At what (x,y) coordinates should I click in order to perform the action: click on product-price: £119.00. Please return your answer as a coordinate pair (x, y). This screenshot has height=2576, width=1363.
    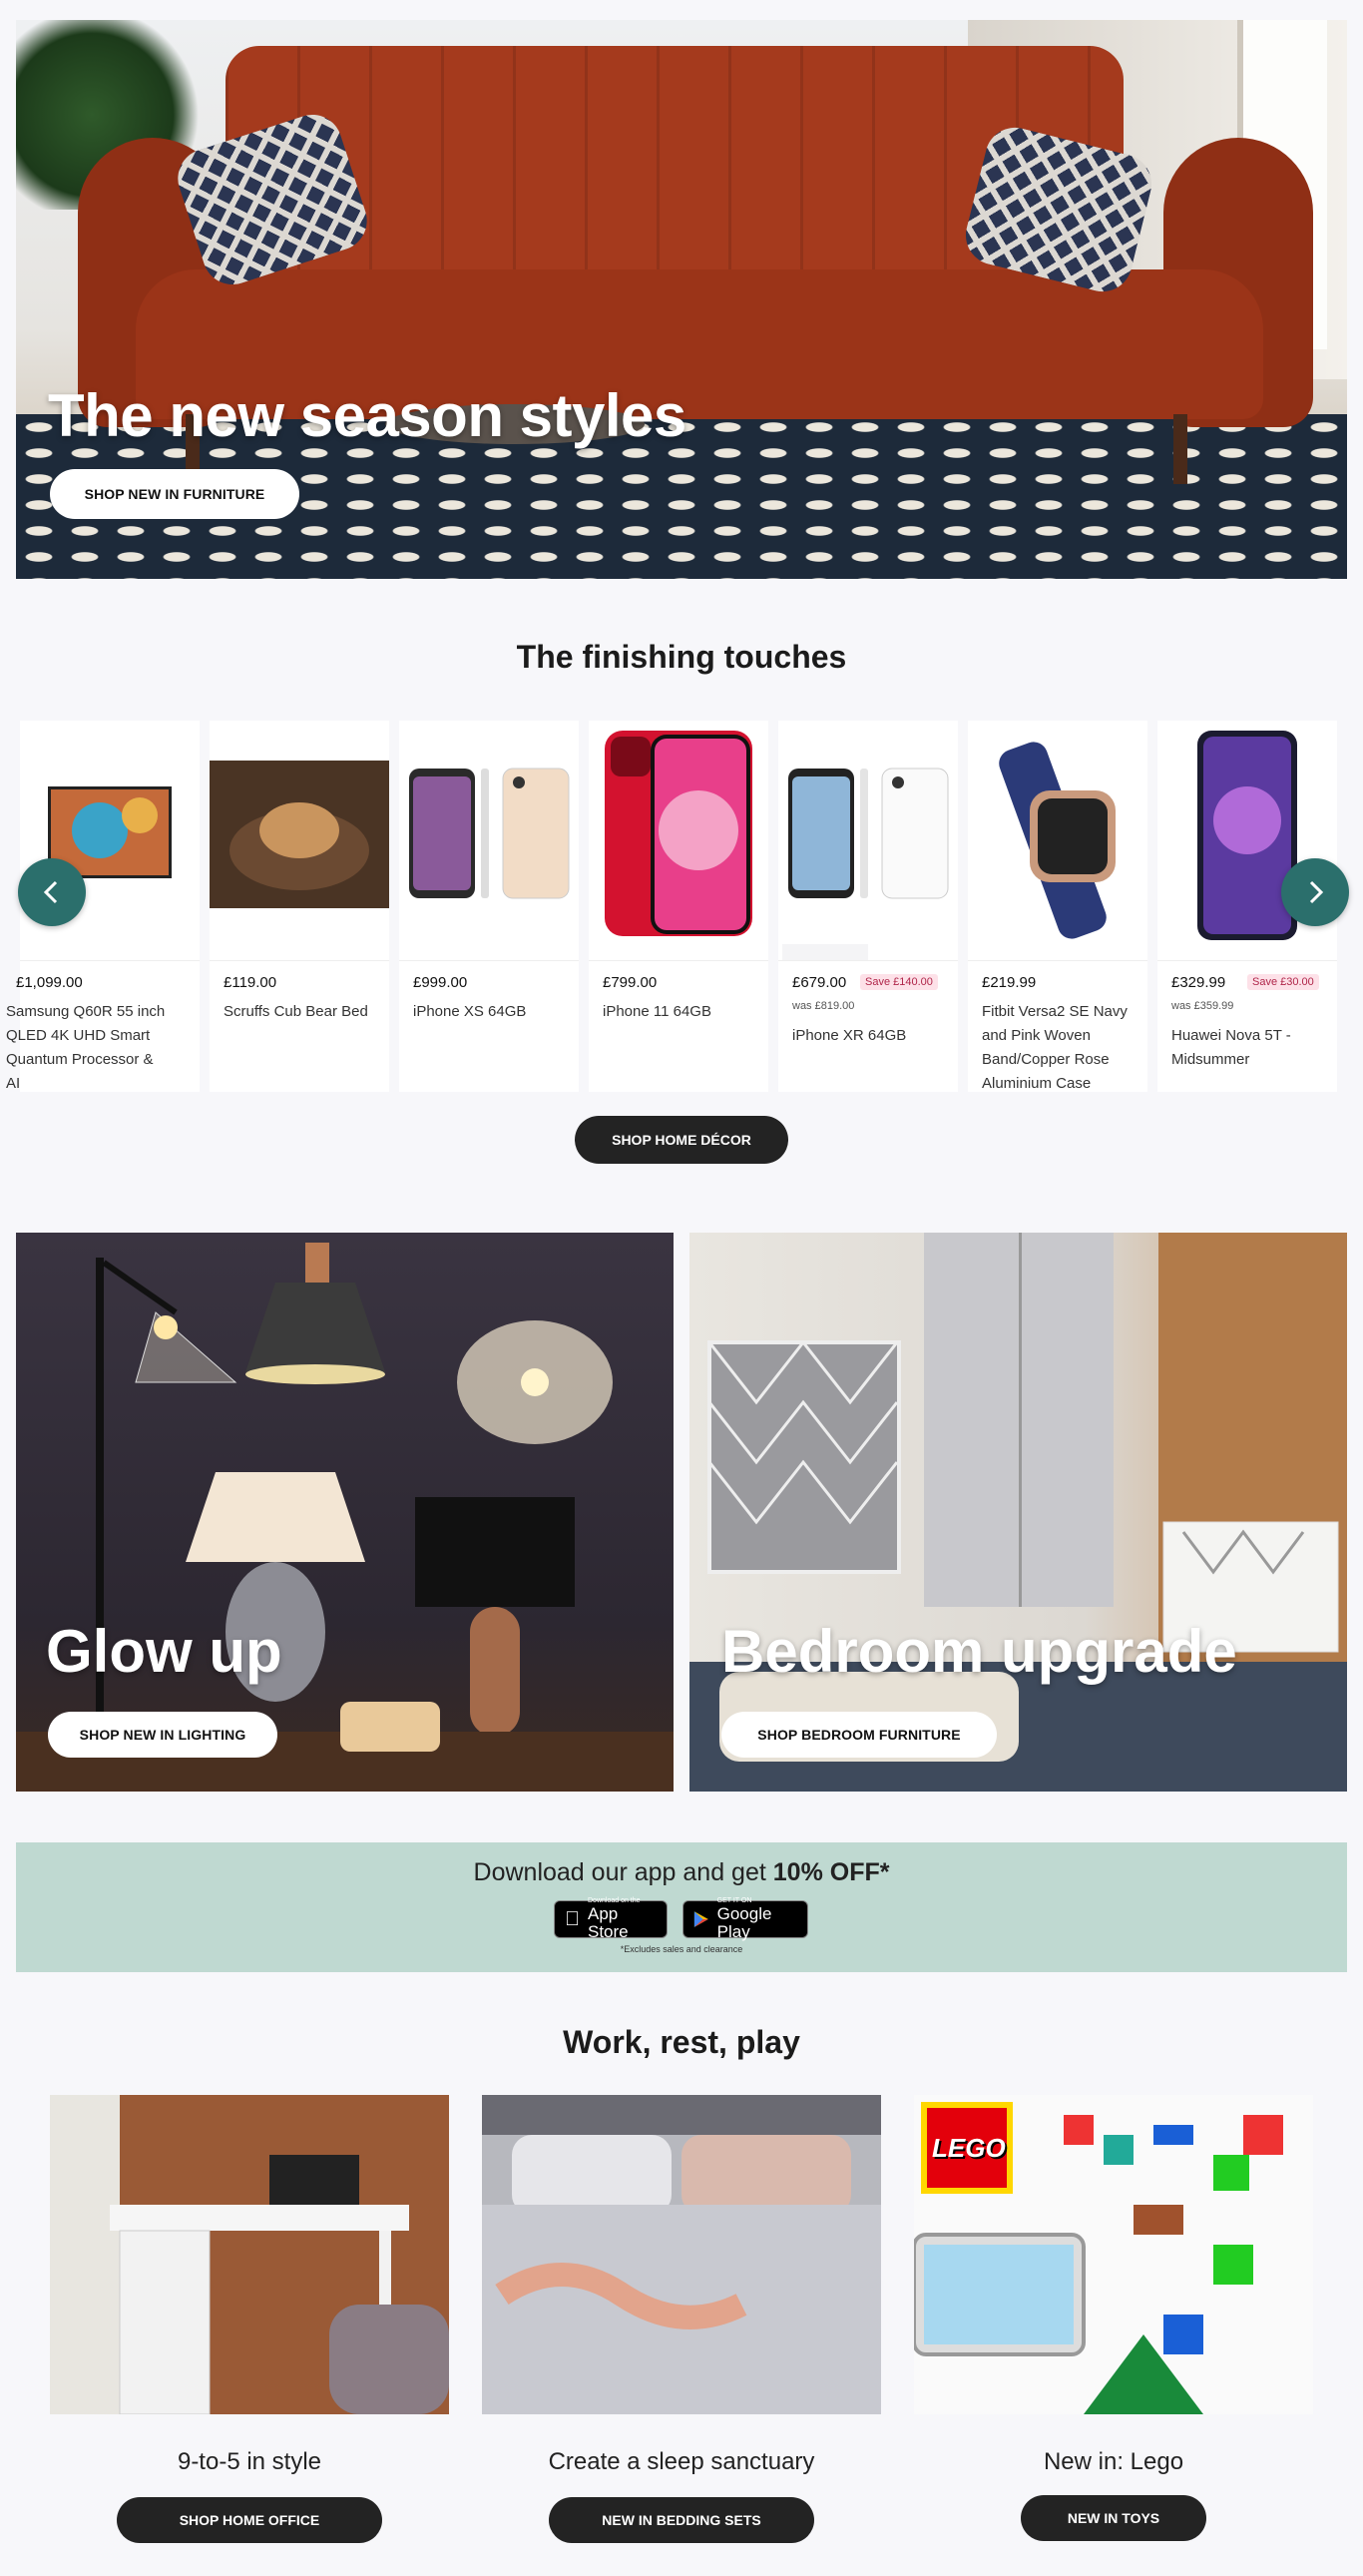
    Looking at the image, I should click on (251, 982).